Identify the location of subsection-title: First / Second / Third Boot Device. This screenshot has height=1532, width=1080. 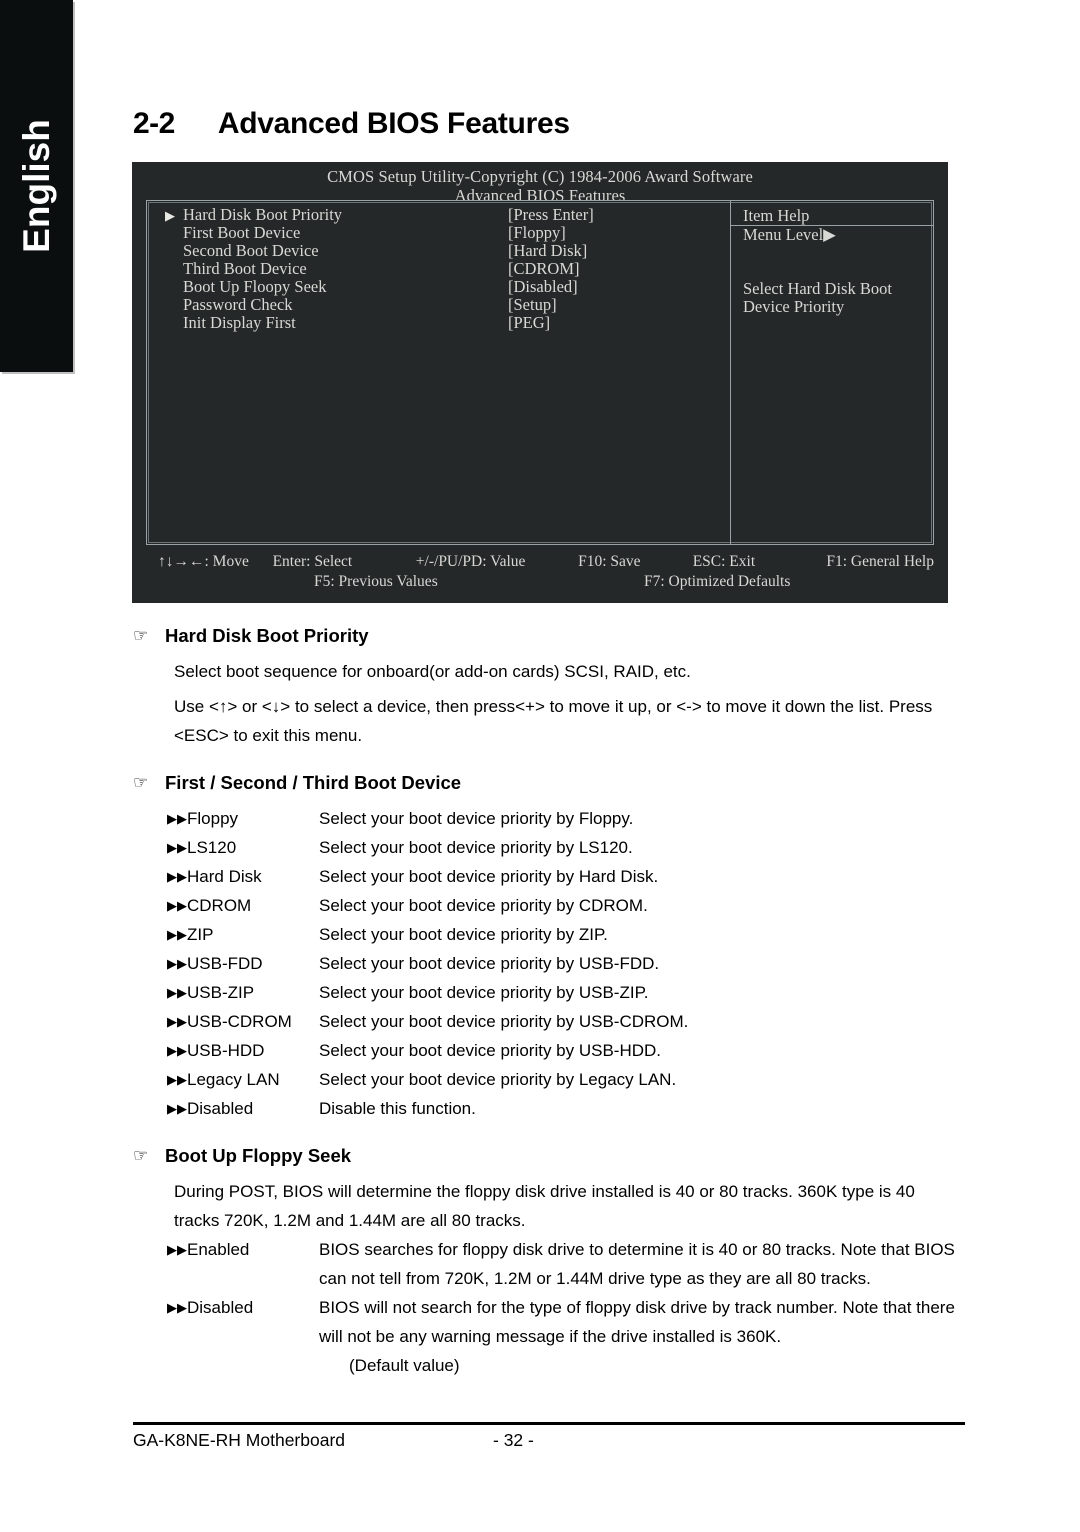
(313, 782).